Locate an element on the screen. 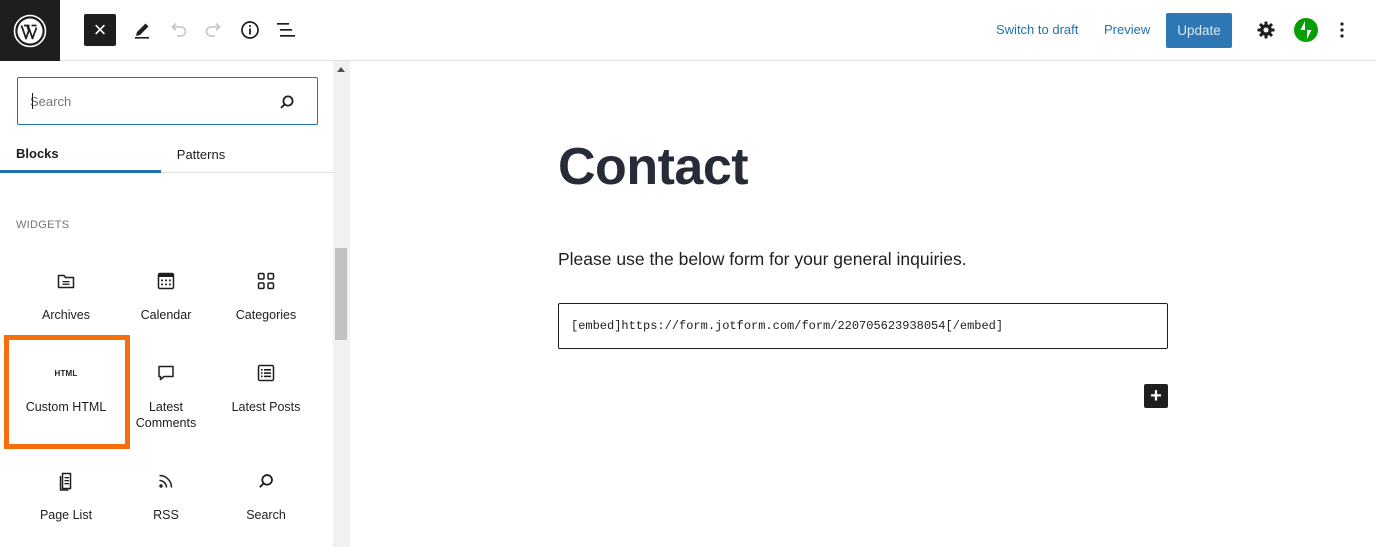 The width and height of the screenshot is (1376, 547). block-archives: Archives is located at coordinates (66, 296).